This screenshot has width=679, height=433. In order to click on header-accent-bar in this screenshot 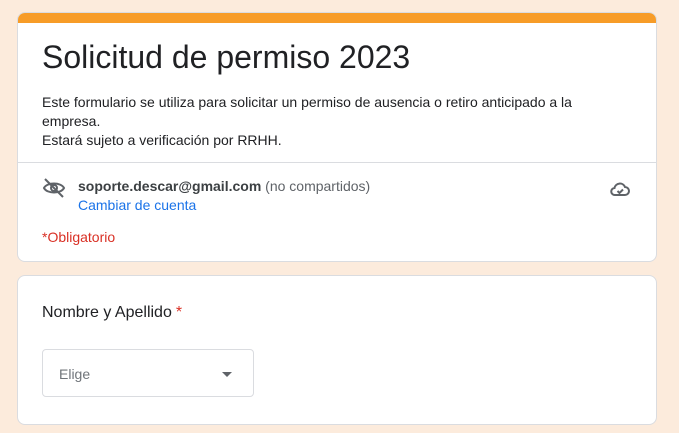, I will do `click(337, 18)`.